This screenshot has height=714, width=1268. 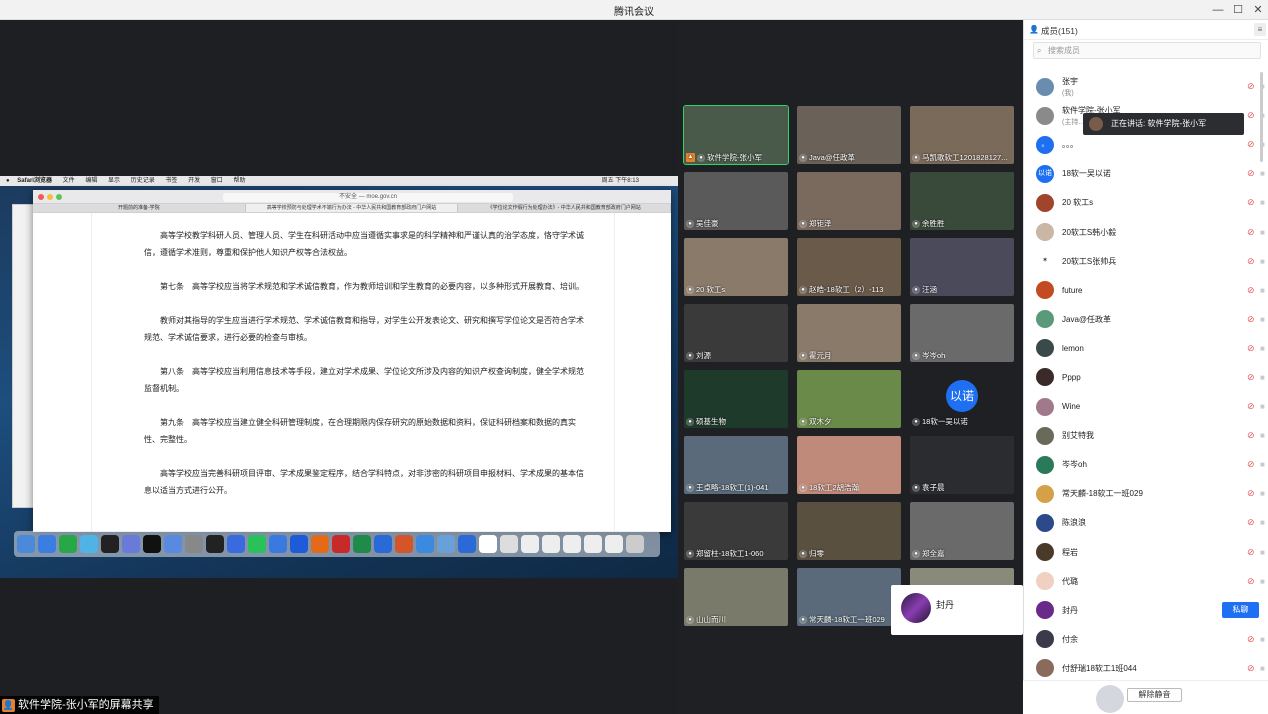 What do you see at coordinates (1258, 10) in the screenshot?
I see `close-button: ✕` at bounding box center [1258, 10].